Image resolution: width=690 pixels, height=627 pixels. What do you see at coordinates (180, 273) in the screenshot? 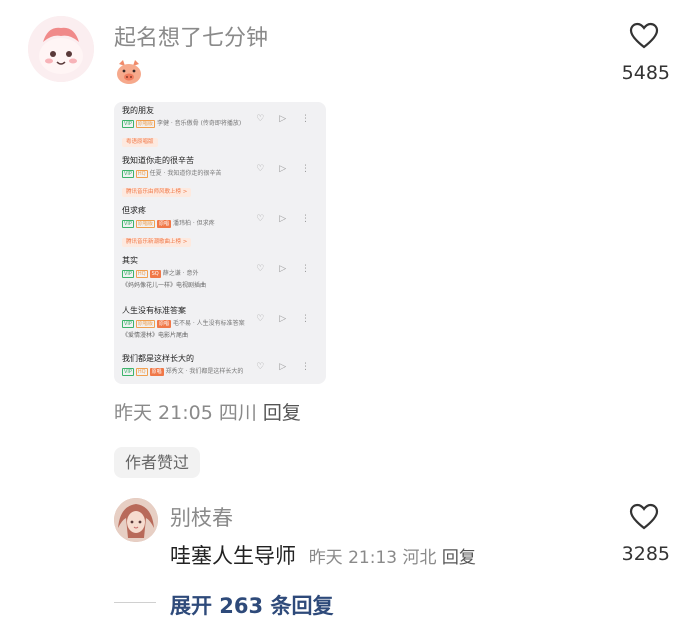
I see `song-artist: 薛之谦 · 意外` at bounding box center [180, 273].